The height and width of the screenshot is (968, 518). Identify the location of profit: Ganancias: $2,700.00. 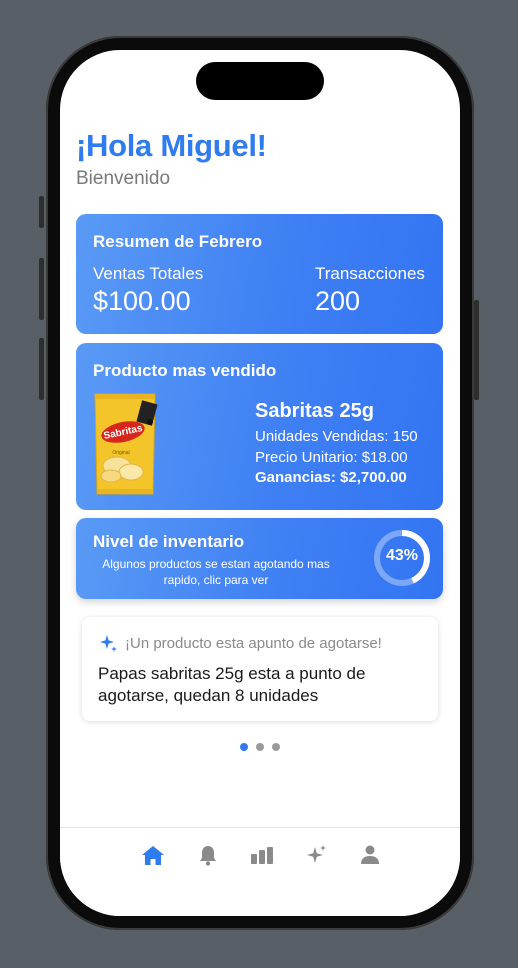
(331, 477).